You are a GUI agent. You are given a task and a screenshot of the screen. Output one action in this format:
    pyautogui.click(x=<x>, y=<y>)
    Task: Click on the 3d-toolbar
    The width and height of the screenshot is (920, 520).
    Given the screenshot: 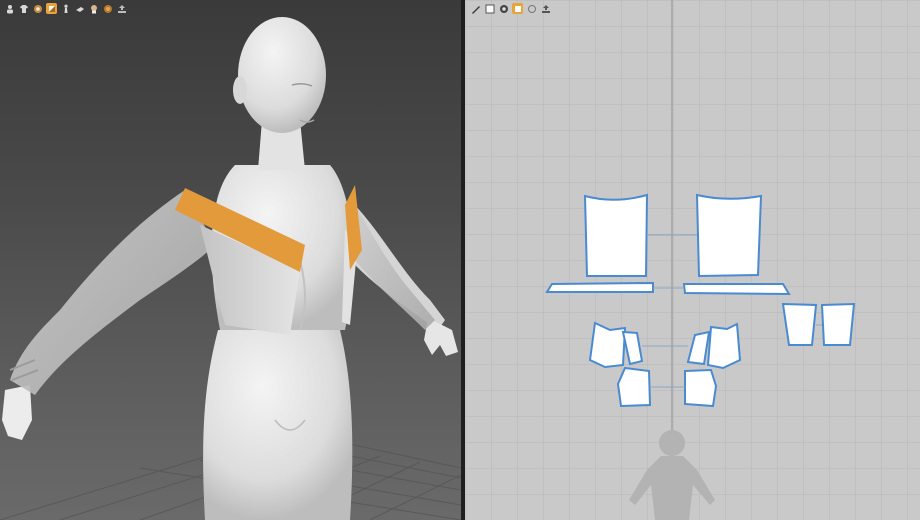 What is the action you would take?
    pyautogui.click(x=65, y=8)
    